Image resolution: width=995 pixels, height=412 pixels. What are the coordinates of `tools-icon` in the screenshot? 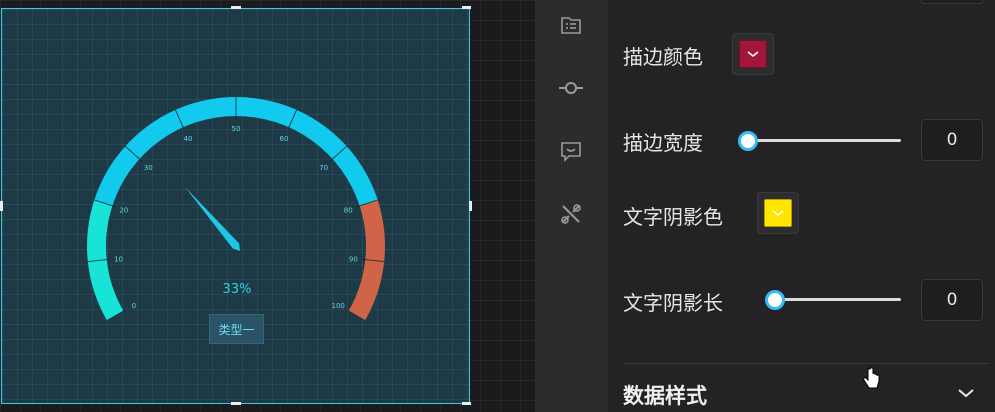 It's located at (571, 214).